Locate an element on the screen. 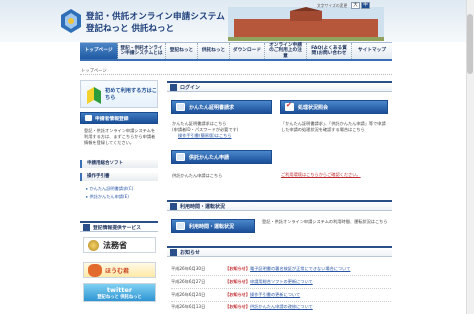 The width and height of the screenshot is (474, 314). banner-moj: 法務省 is located at coordinates (119, 245).